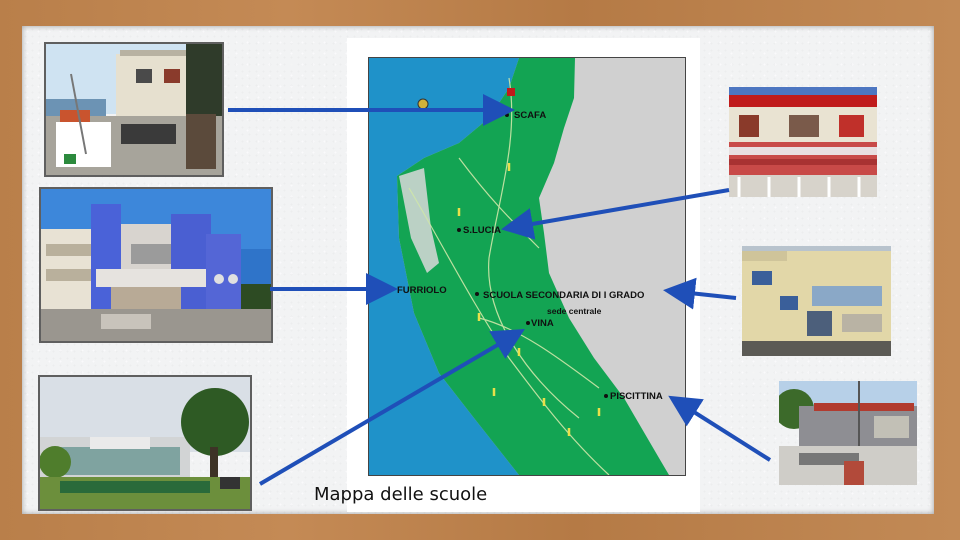 Image resolution: width=960 pixels, height=540 pixels. I want to click on map-caption: Mappa delle scuole, so click(401, 494).